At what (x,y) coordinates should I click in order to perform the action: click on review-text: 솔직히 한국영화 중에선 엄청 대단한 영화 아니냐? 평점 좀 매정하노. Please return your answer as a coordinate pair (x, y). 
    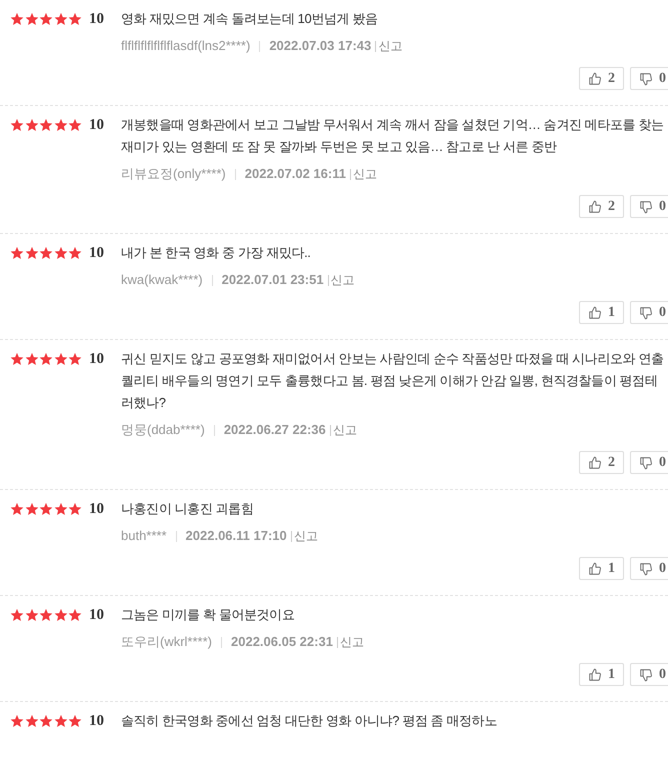
    Looking at the image, I should click on (309, 721).